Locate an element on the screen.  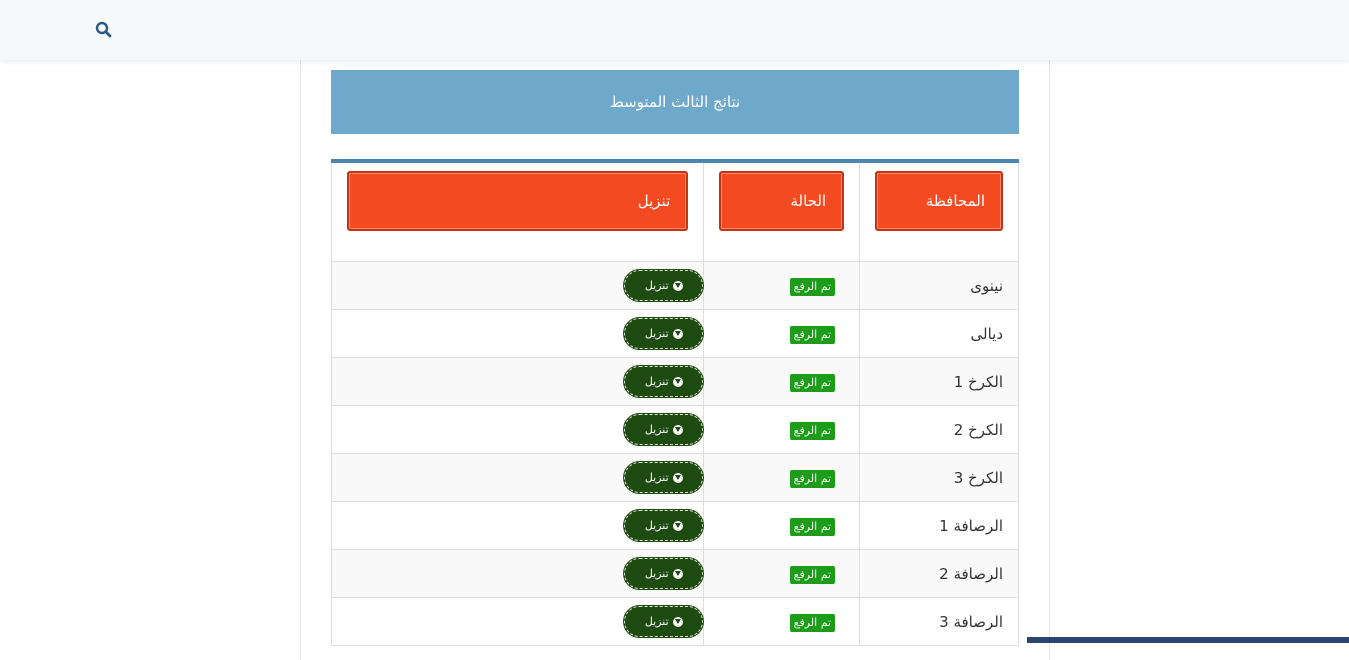
header-status: الحالة is located at coordinates (782, 211).